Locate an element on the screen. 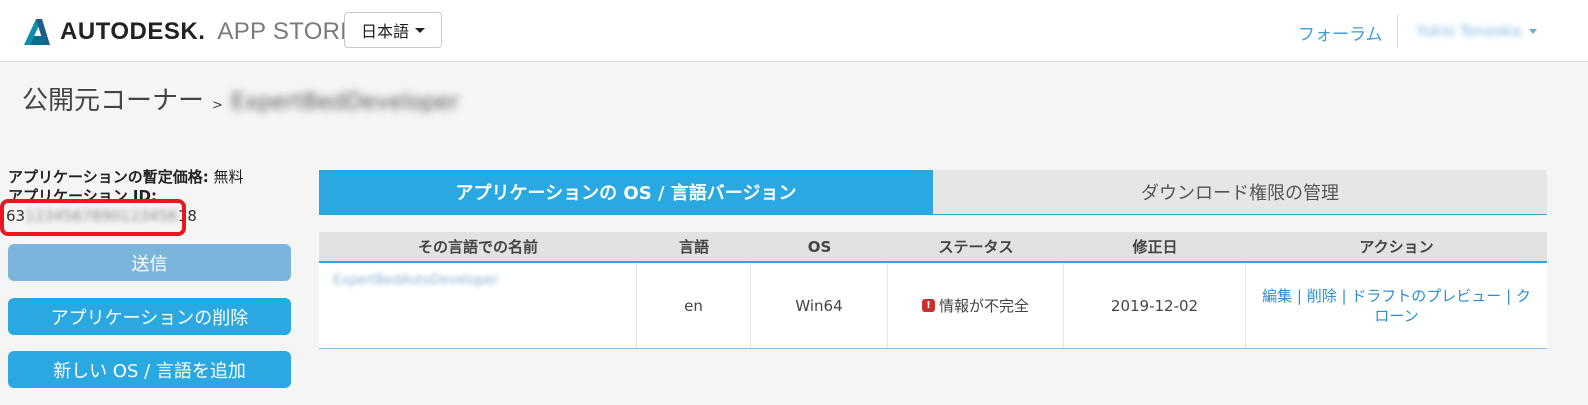  store-name: APP STORE is located at coordinates (287, 31).